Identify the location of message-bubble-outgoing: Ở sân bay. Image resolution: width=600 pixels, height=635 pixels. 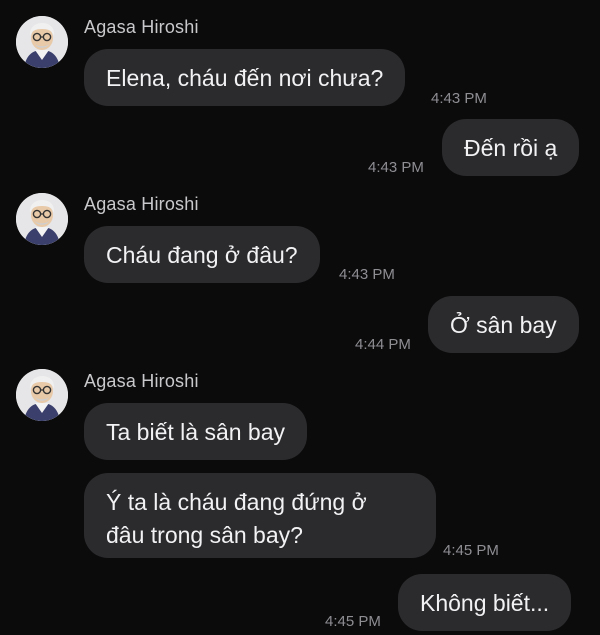
(503, 324).